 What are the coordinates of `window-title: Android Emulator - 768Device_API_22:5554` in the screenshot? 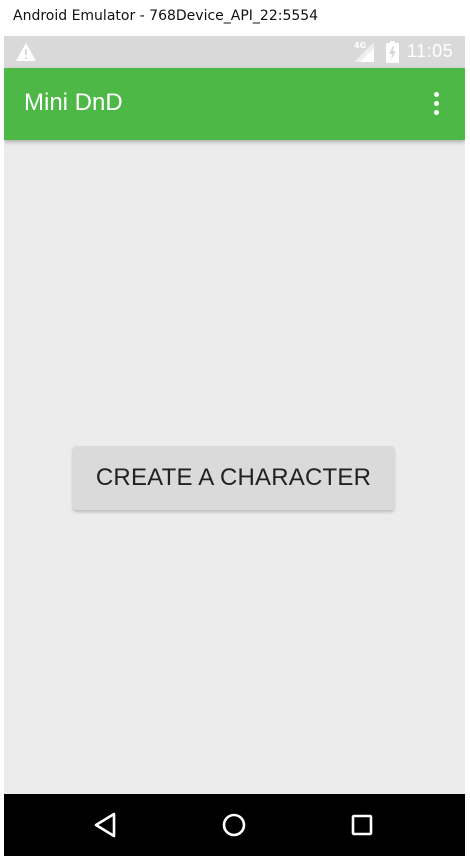 It's located at (166, 16).